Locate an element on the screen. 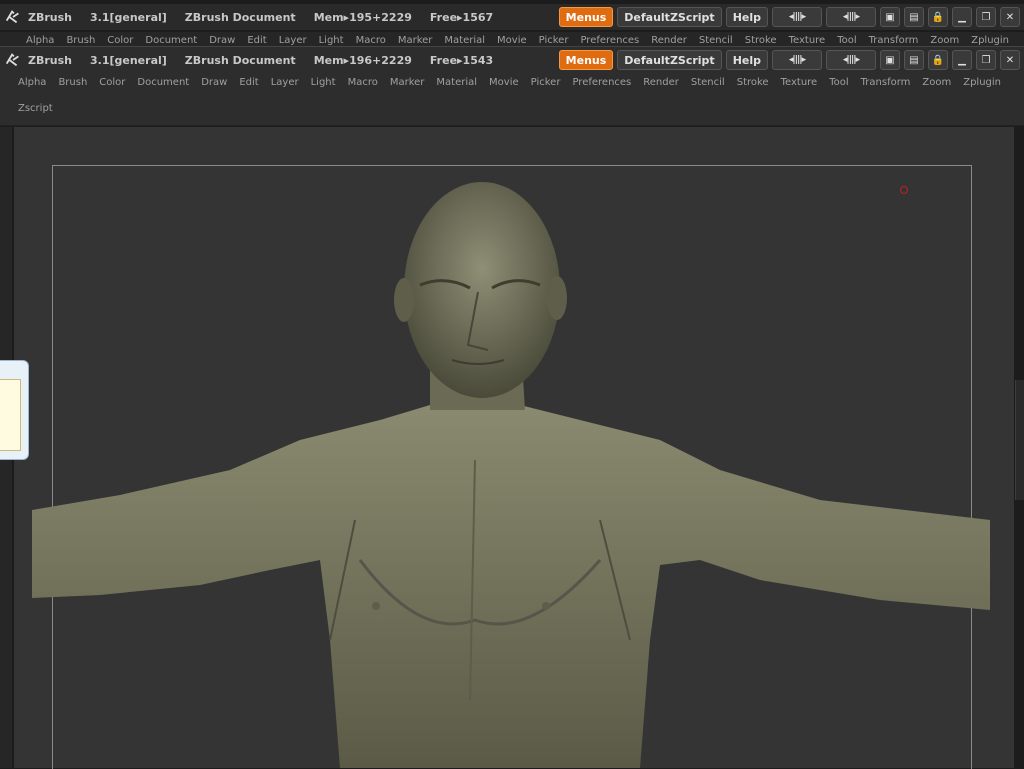 Image resolution: width=1024 pixels, height=769 pixels. brush-cursor-icon is located at coordinates (904, 190).